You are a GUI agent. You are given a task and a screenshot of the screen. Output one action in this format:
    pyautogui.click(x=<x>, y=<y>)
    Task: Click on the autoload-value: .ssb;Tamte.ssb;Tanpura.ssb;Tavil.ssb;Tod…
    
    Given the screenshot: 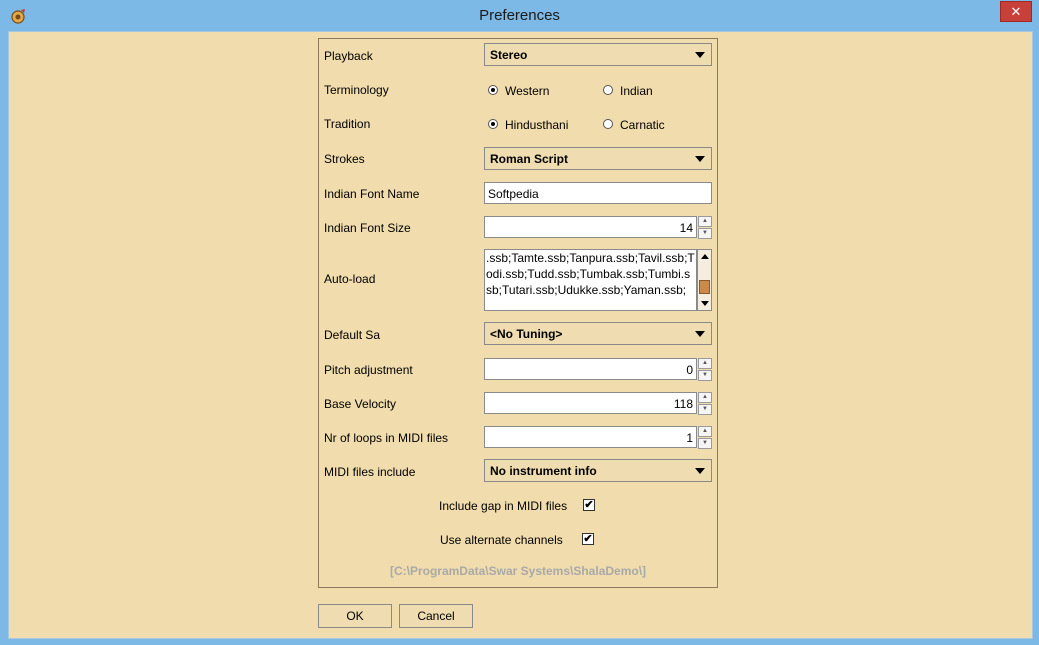 What is the action you would take?
    pyautogui.click(x=590, y=274)
    